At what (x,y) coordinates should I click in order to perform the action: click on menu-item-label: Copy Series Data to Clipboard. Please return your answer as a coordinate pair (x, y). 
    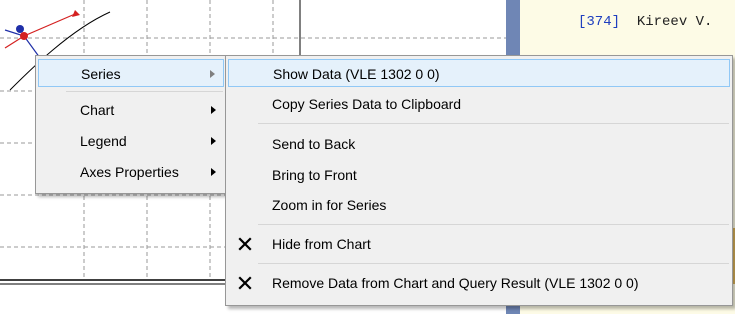
    Looking at the image, I should click on (367, 104).